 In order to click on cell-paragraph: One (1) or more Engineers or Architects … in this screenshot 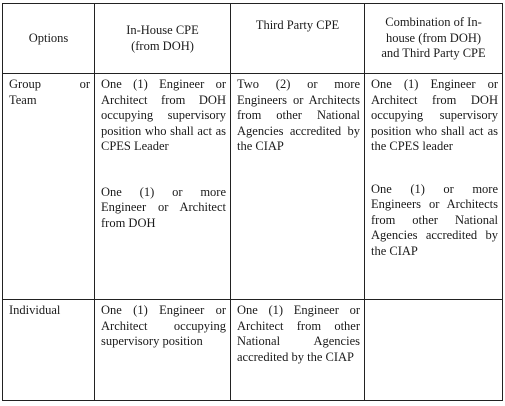, I will do `click(434, 219)`.